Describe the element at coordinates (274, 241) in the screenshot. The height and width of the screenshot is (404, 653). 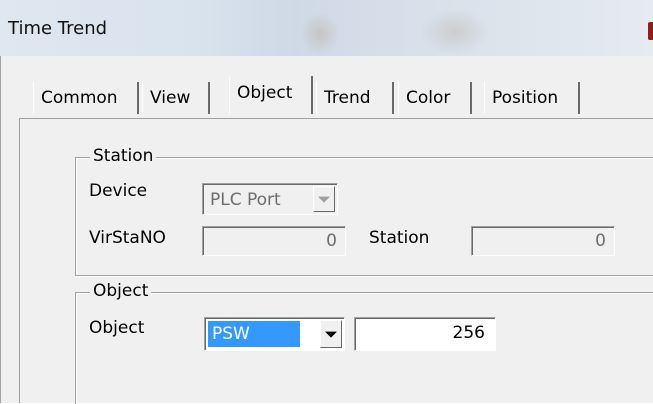
I see `virstano-field: 0` at that location.